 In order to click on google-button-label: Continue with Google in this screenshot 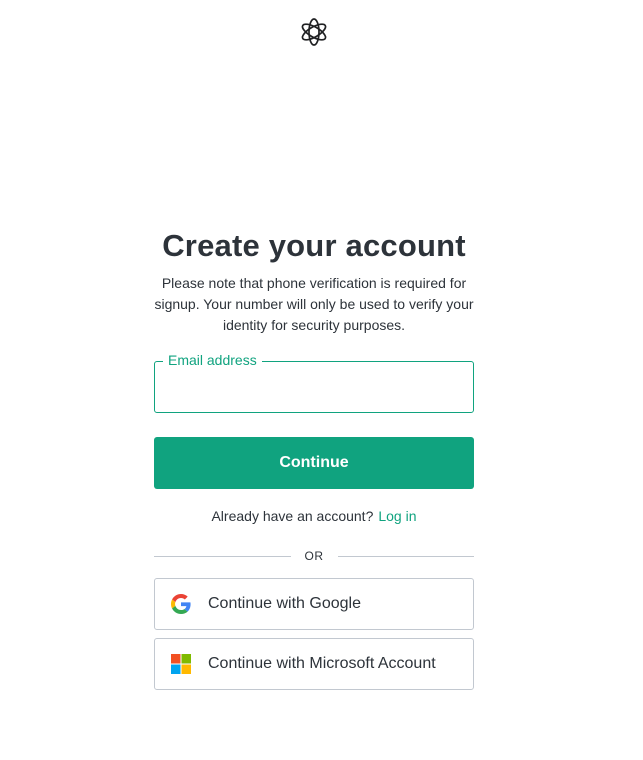, I will do `click(284, 603)`.